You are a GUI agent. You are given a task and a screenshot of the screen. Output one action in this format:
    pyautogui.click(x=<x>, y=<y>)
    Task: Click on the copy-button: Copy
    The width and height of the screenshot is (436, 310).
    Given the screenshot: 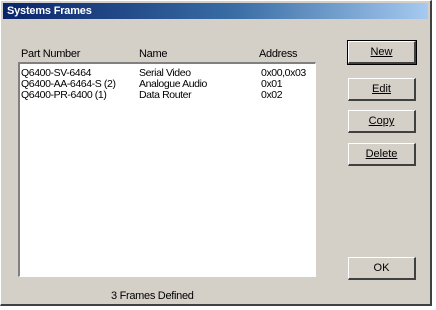 What is the action you would take?
    pyautogui.click(x=382, y=121)
    